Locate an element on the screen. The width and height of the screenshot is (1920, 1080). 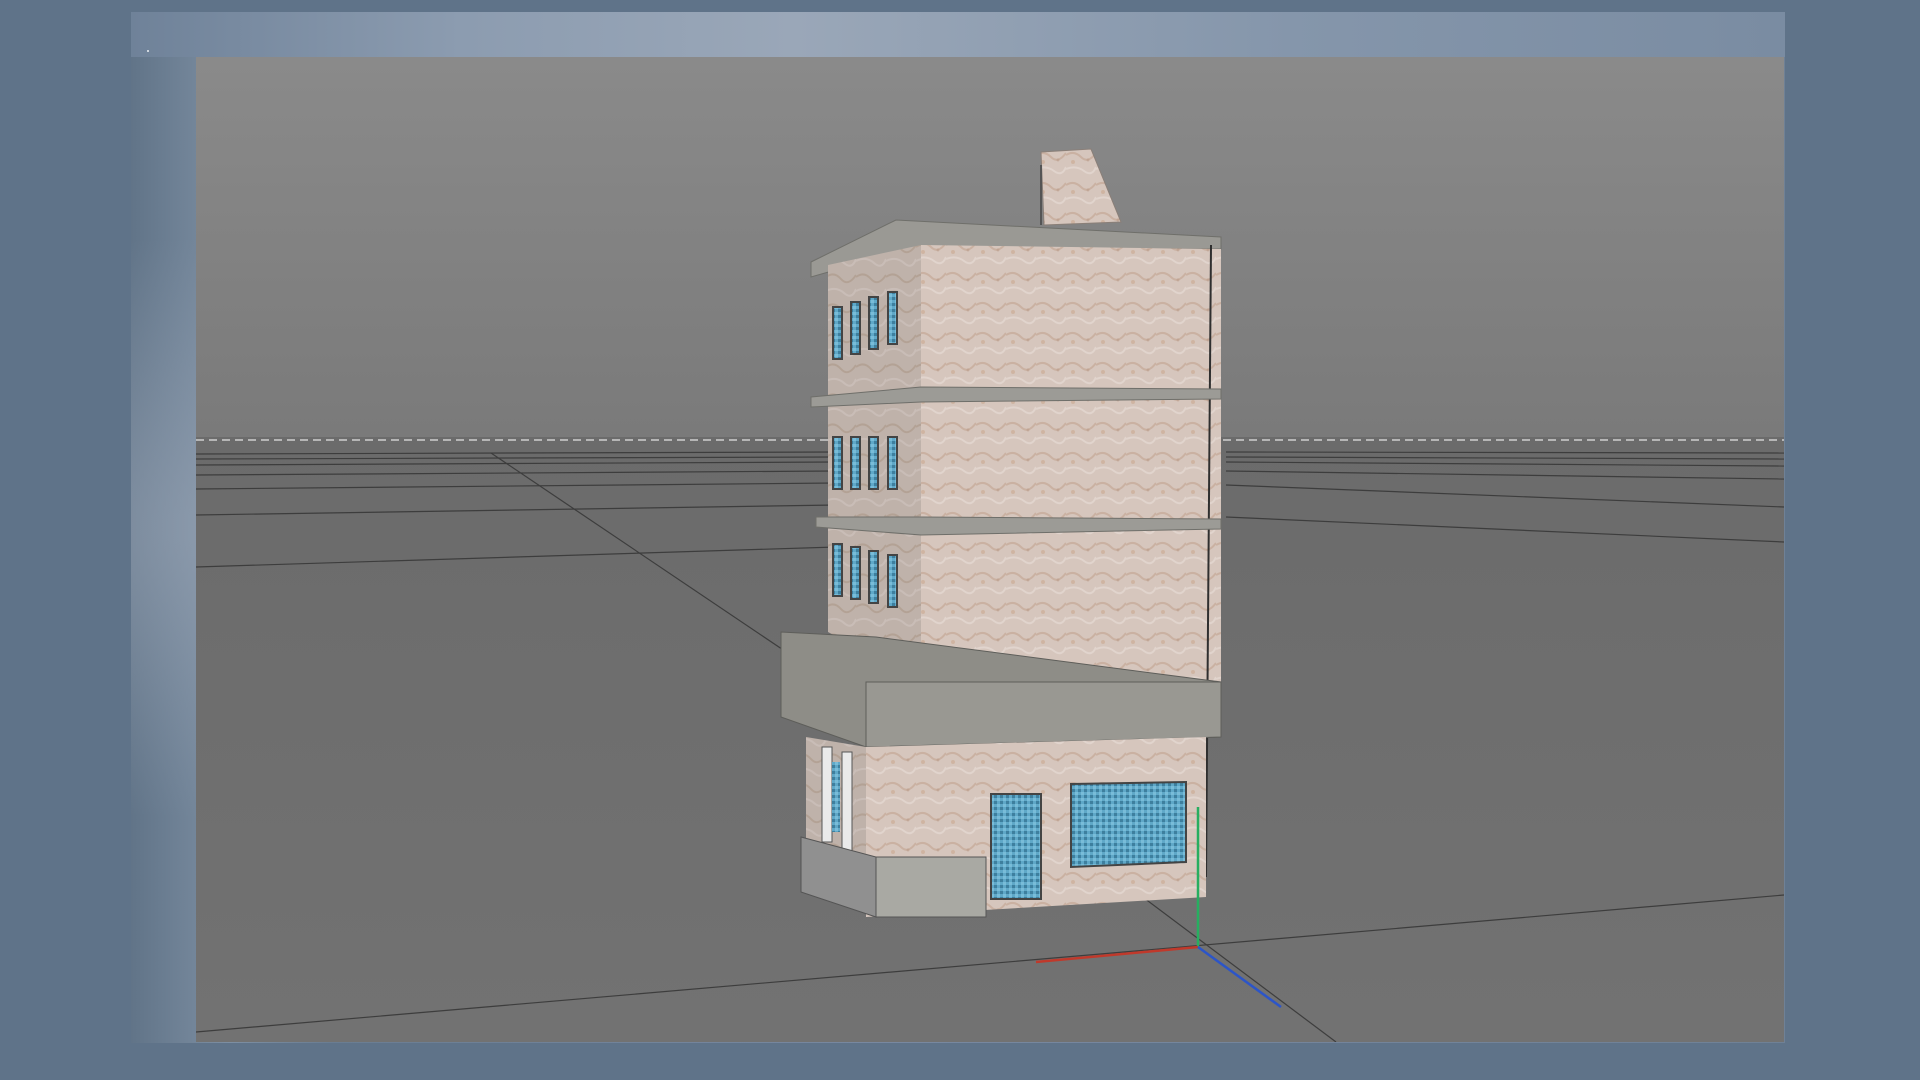
title-bar is located at coordinates (958, 34).